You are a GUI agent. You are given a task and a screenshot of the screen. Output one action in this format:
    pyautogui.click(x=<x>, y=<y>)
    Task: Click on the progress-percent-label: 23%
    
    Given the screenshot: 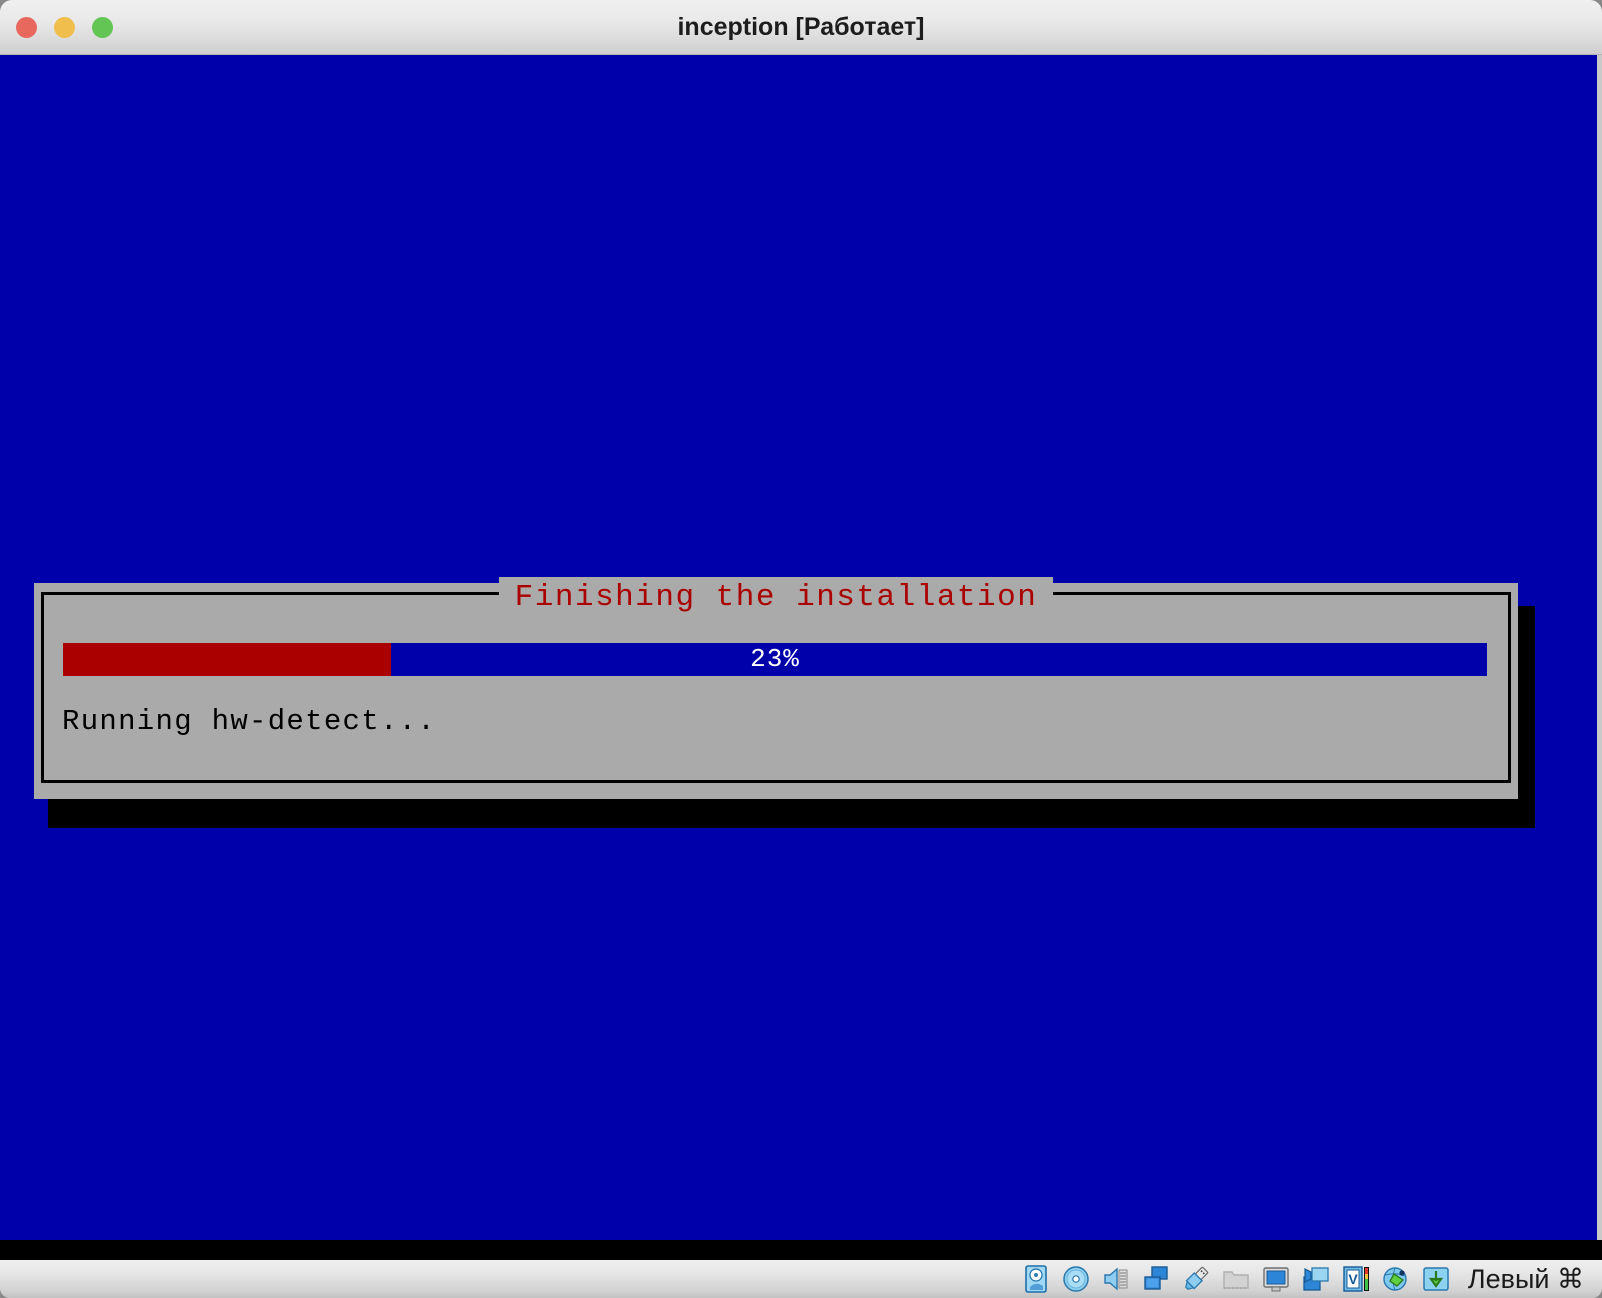 What is the action you would take?
    pyautogui.click(x=775, y=659)
    